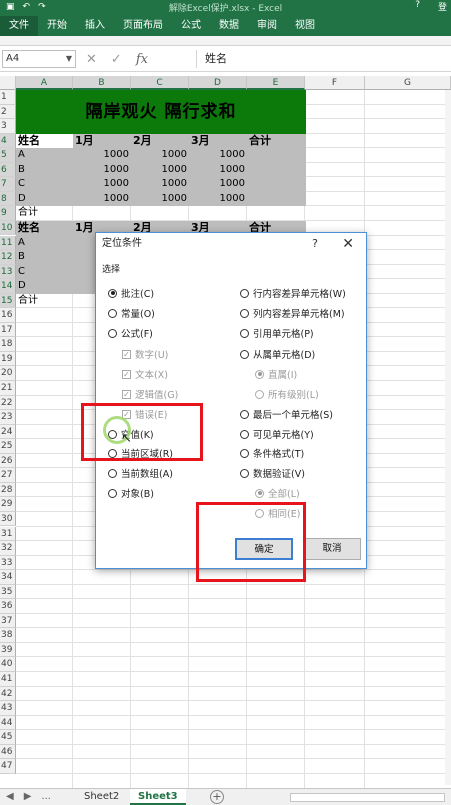 The height and width of the screenshot is (805, 451). I want to click on row-header-40: 40, so click(8, 664).